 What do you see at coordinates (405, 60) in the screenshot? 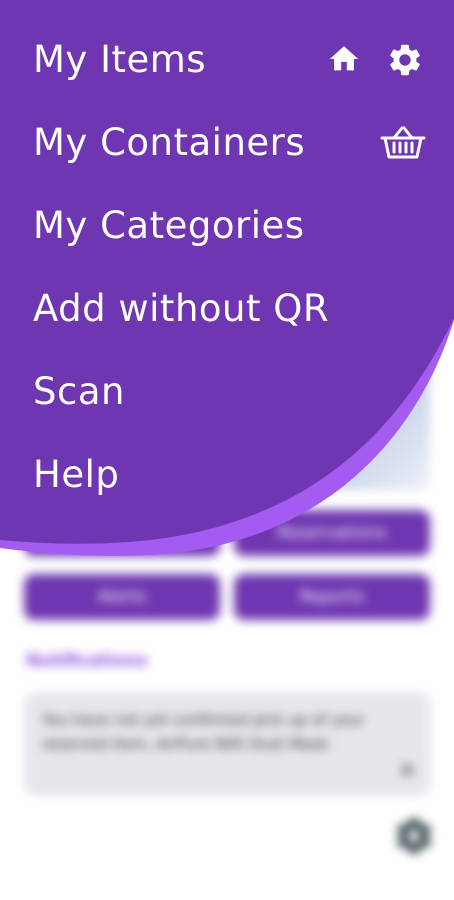
I see `gear-icon` at bounding box center [405, 60].